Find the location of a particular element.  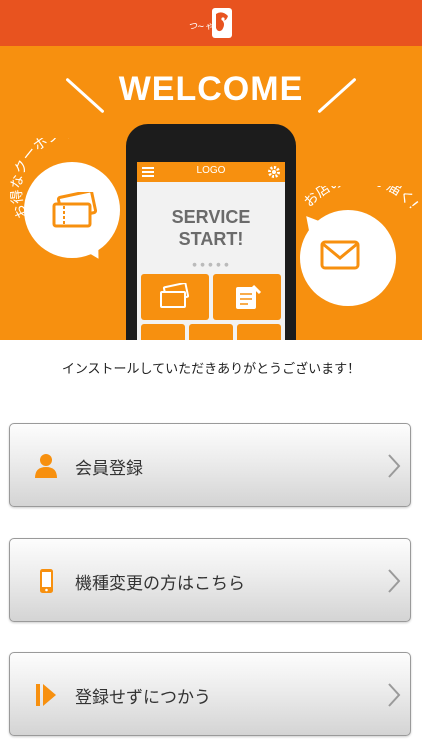

app-bar: LOGO is located at coordinates (211, 172).